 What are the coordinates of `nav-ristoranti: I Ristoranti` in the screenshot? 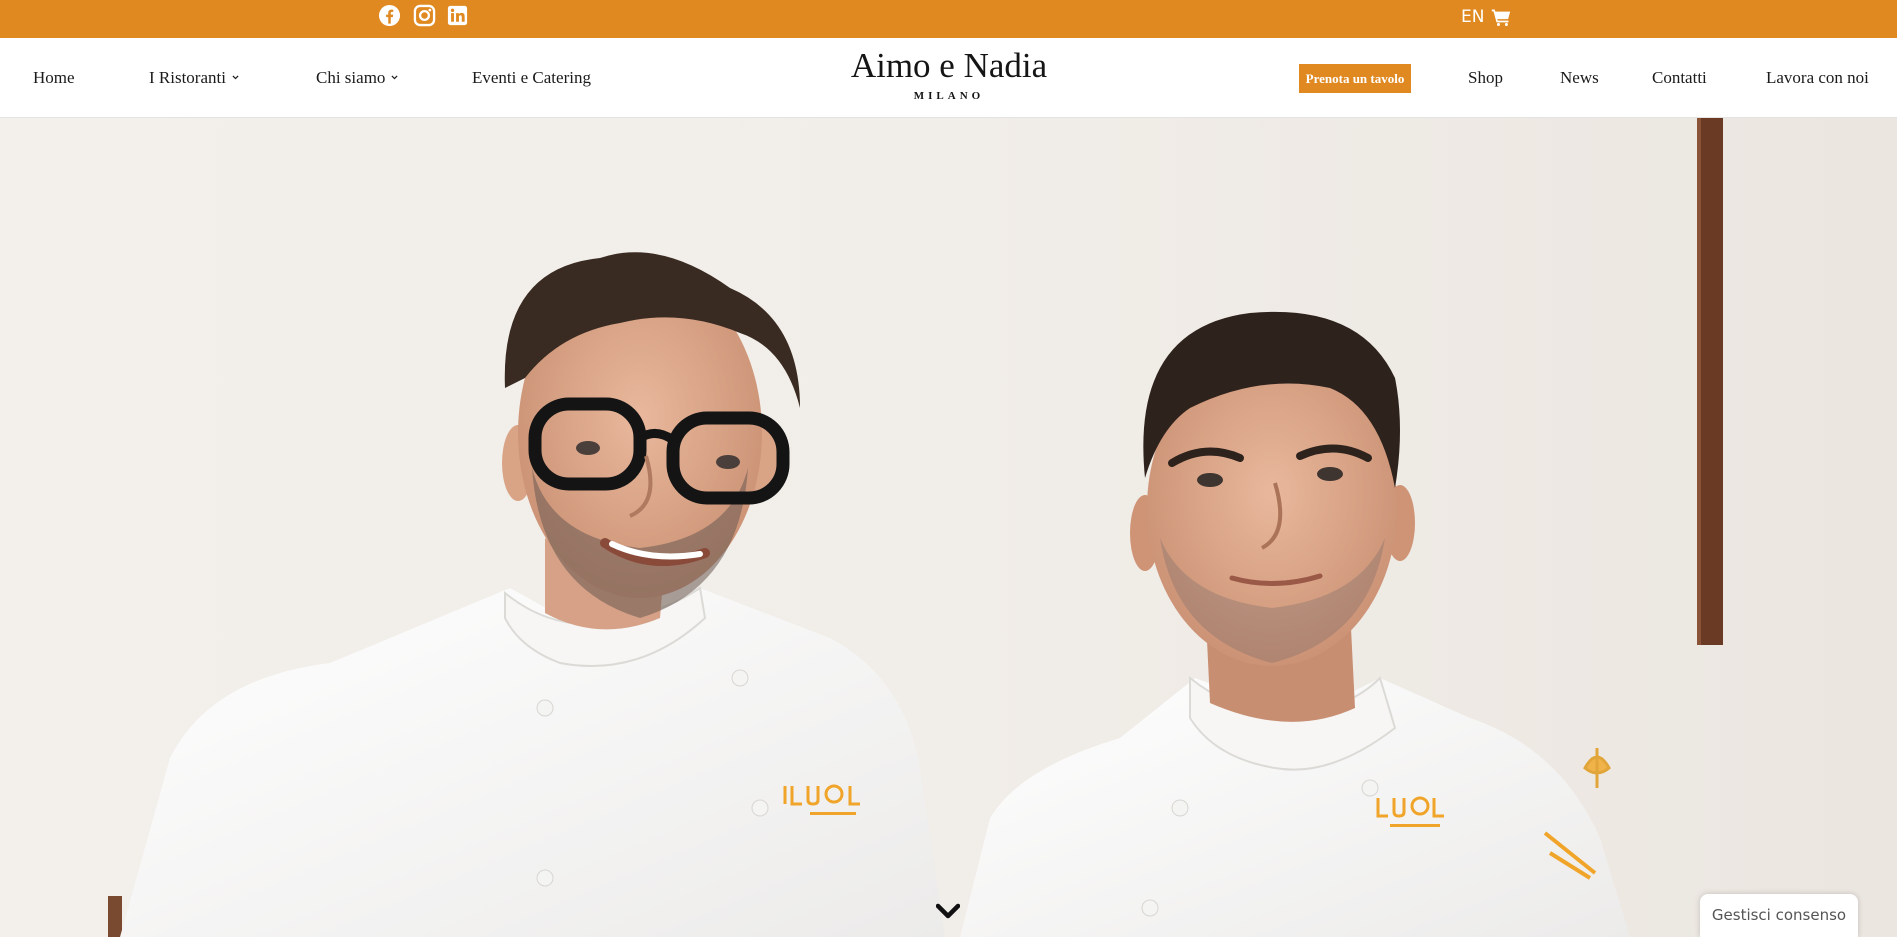 It's located at (194, 78).